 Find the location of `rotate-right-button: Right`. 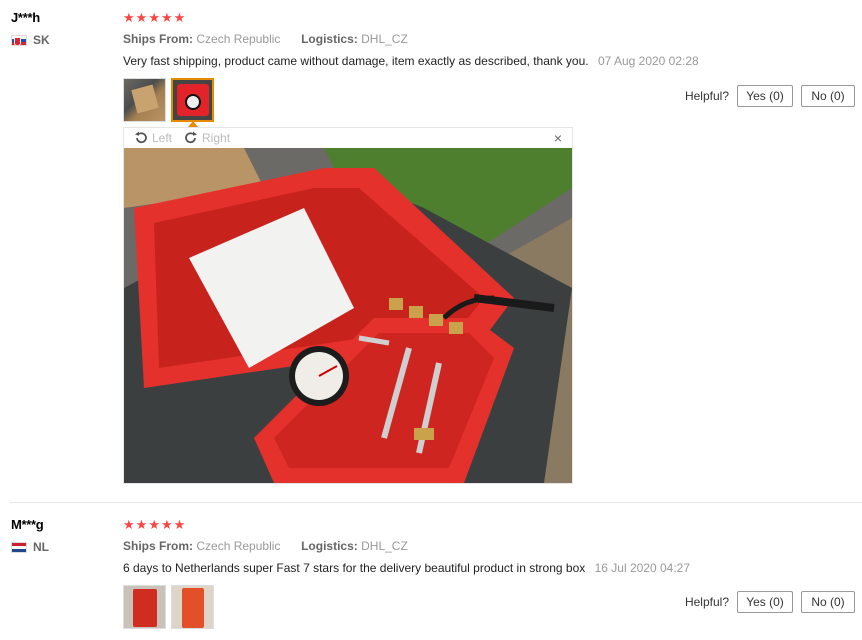

rotate-right-button: Right is located at coordinates (207, 138).